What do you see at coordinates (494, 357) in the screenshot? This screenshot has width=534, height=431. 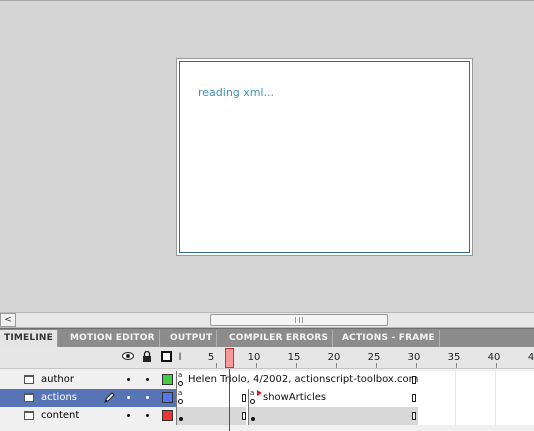 I see `ruler-label: 40` at bounding box center [494, 357].